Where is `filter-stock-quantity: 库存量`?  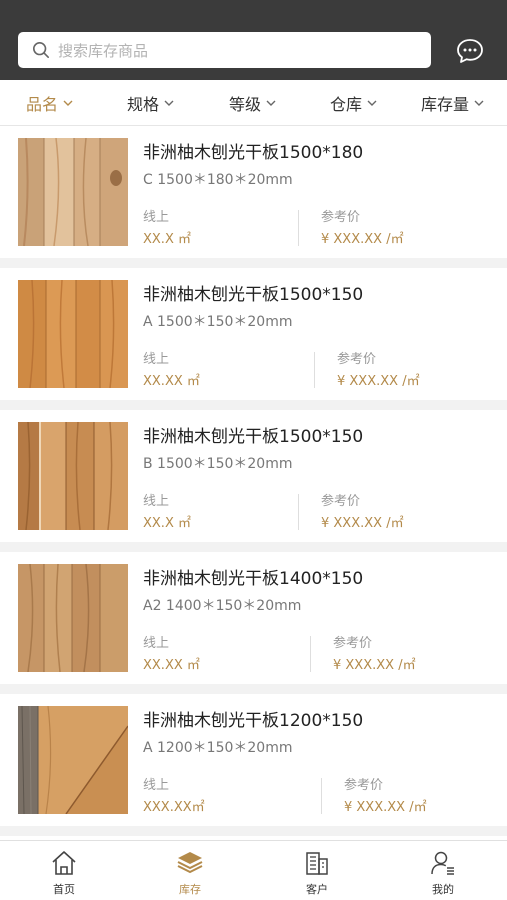
filter-stock-quantity: 库存量 is located at coordinates (452, 103).